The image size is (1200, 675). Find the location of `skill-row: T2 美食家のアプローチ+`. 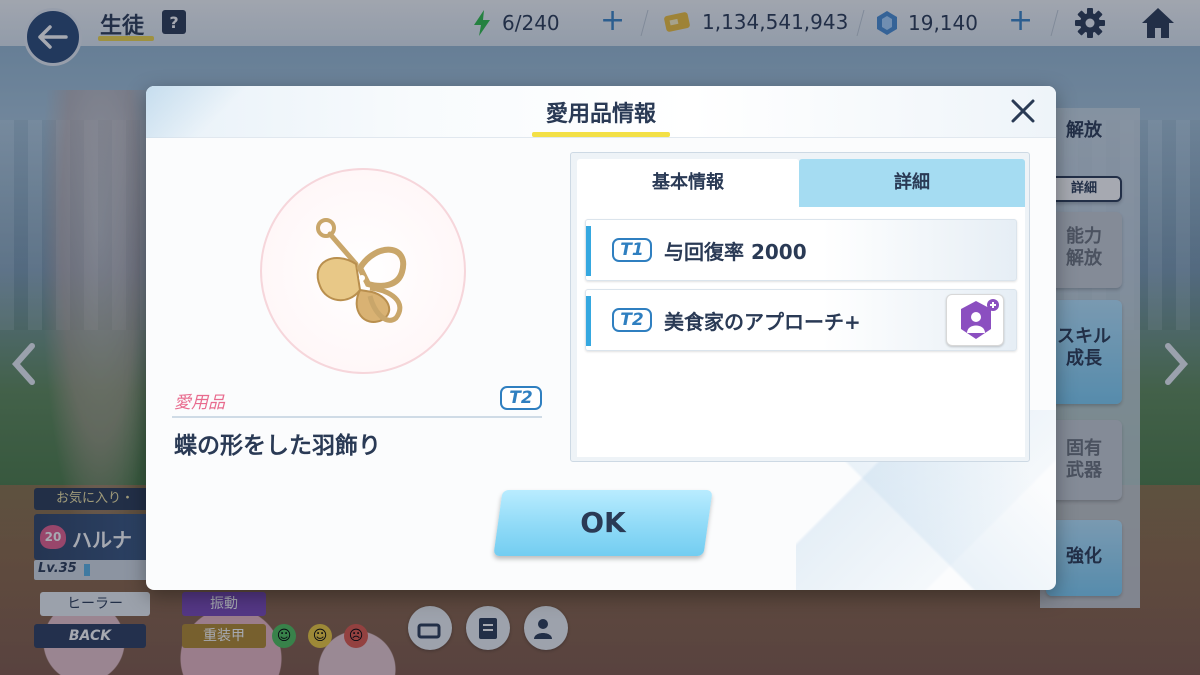

skill-row: T2 美食家のアプローチ+ is located at coordinates (801, 320).